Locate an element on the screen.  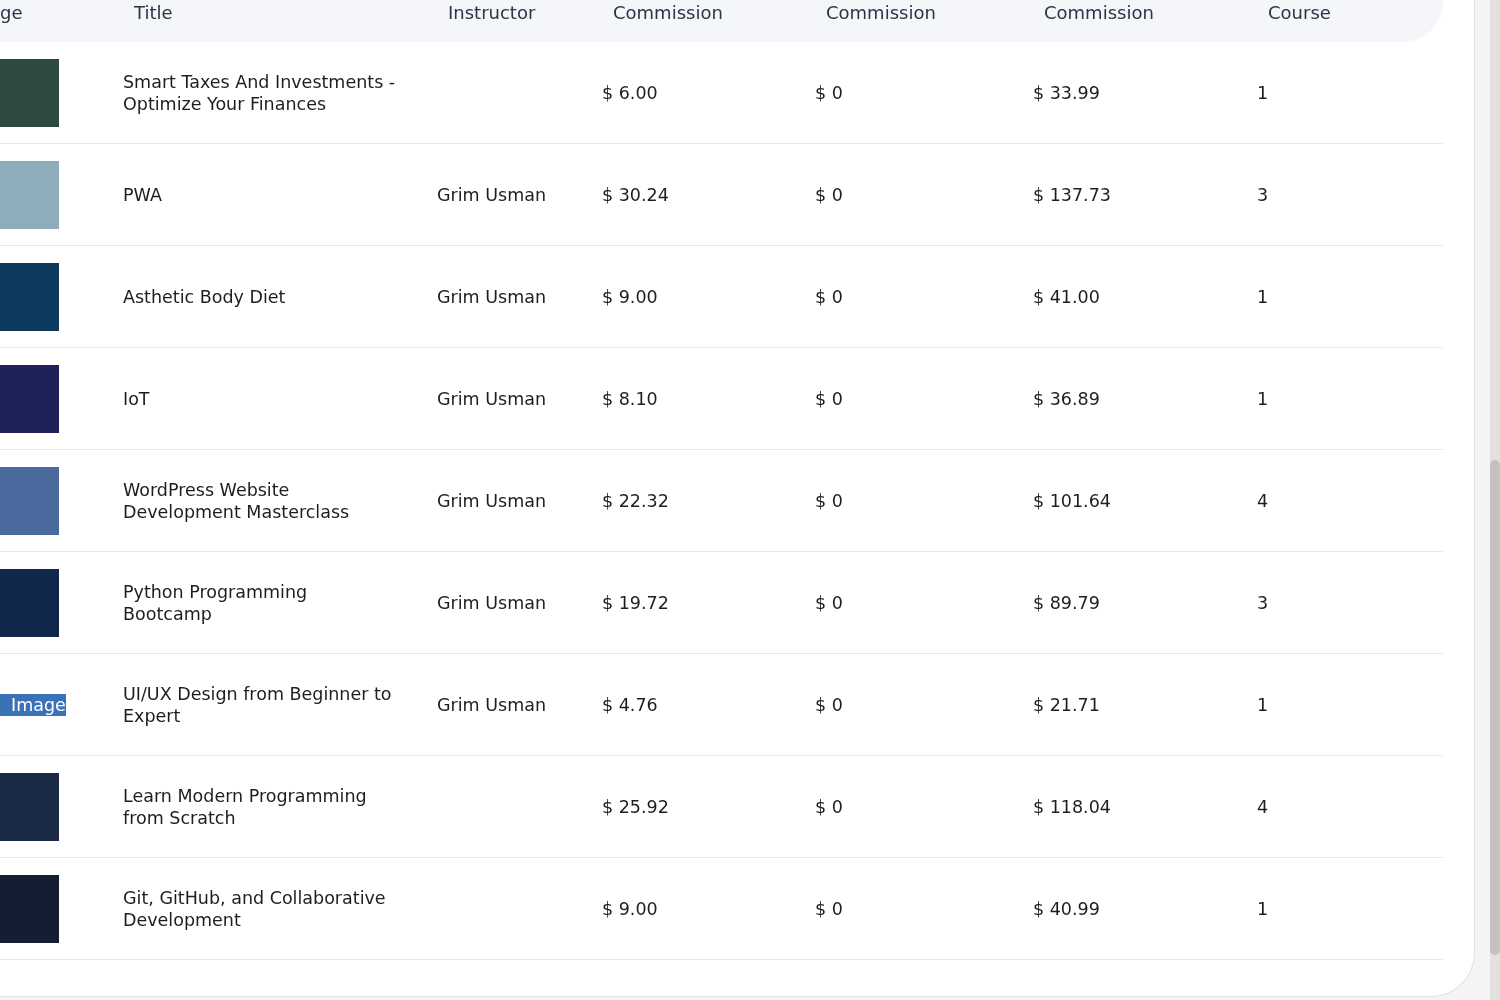
course-title: Git, GitHub, and Collaborative Development is located at coordinates (255, 909).